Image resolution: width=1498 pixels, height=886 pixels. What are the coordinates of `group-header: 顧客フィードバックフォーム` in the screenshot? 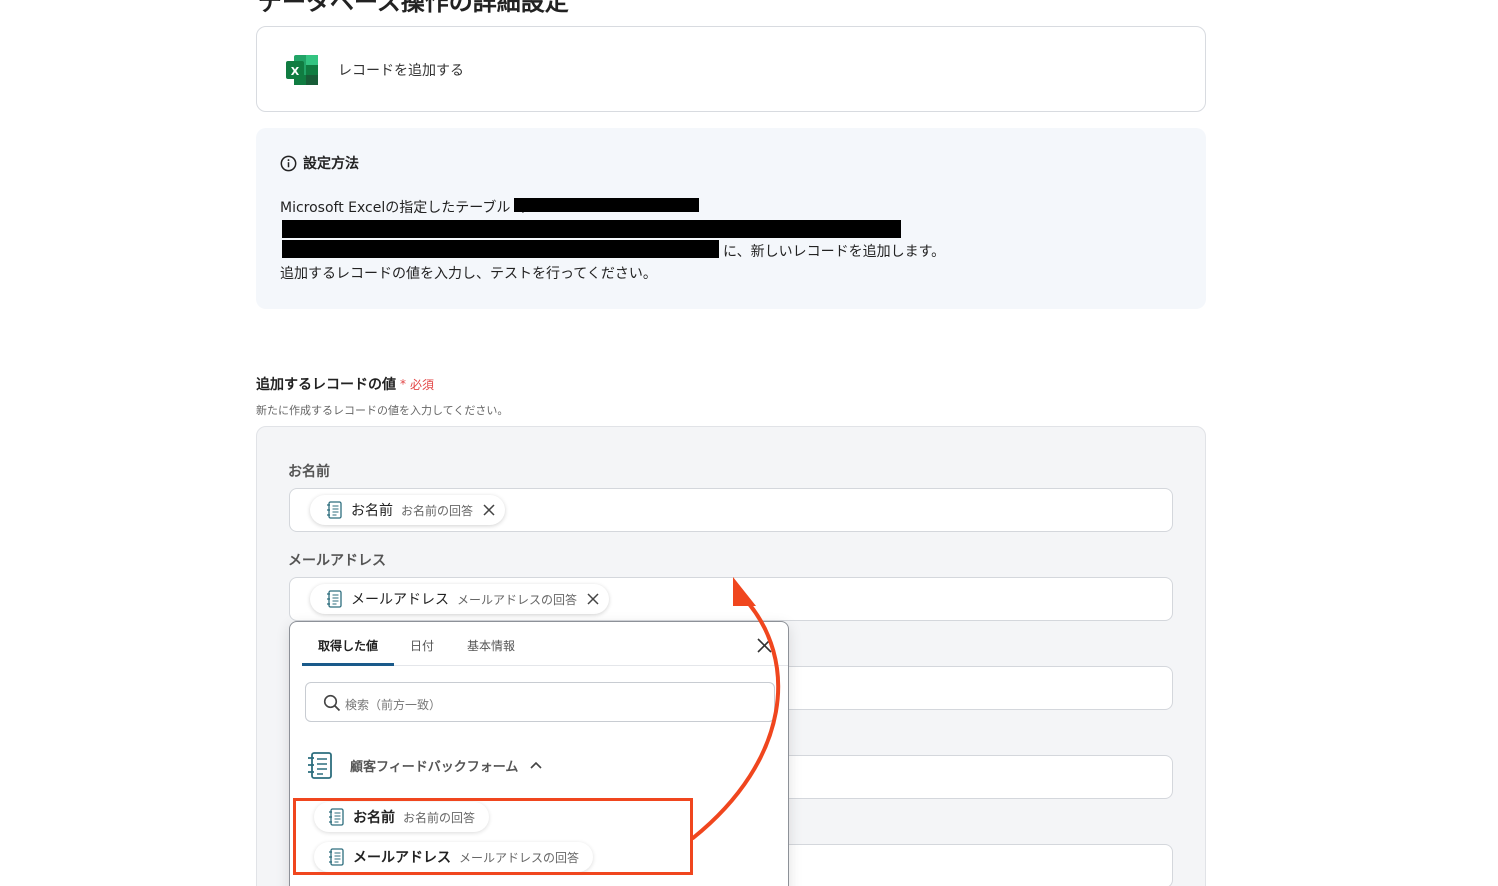 It's located at (424, 765).